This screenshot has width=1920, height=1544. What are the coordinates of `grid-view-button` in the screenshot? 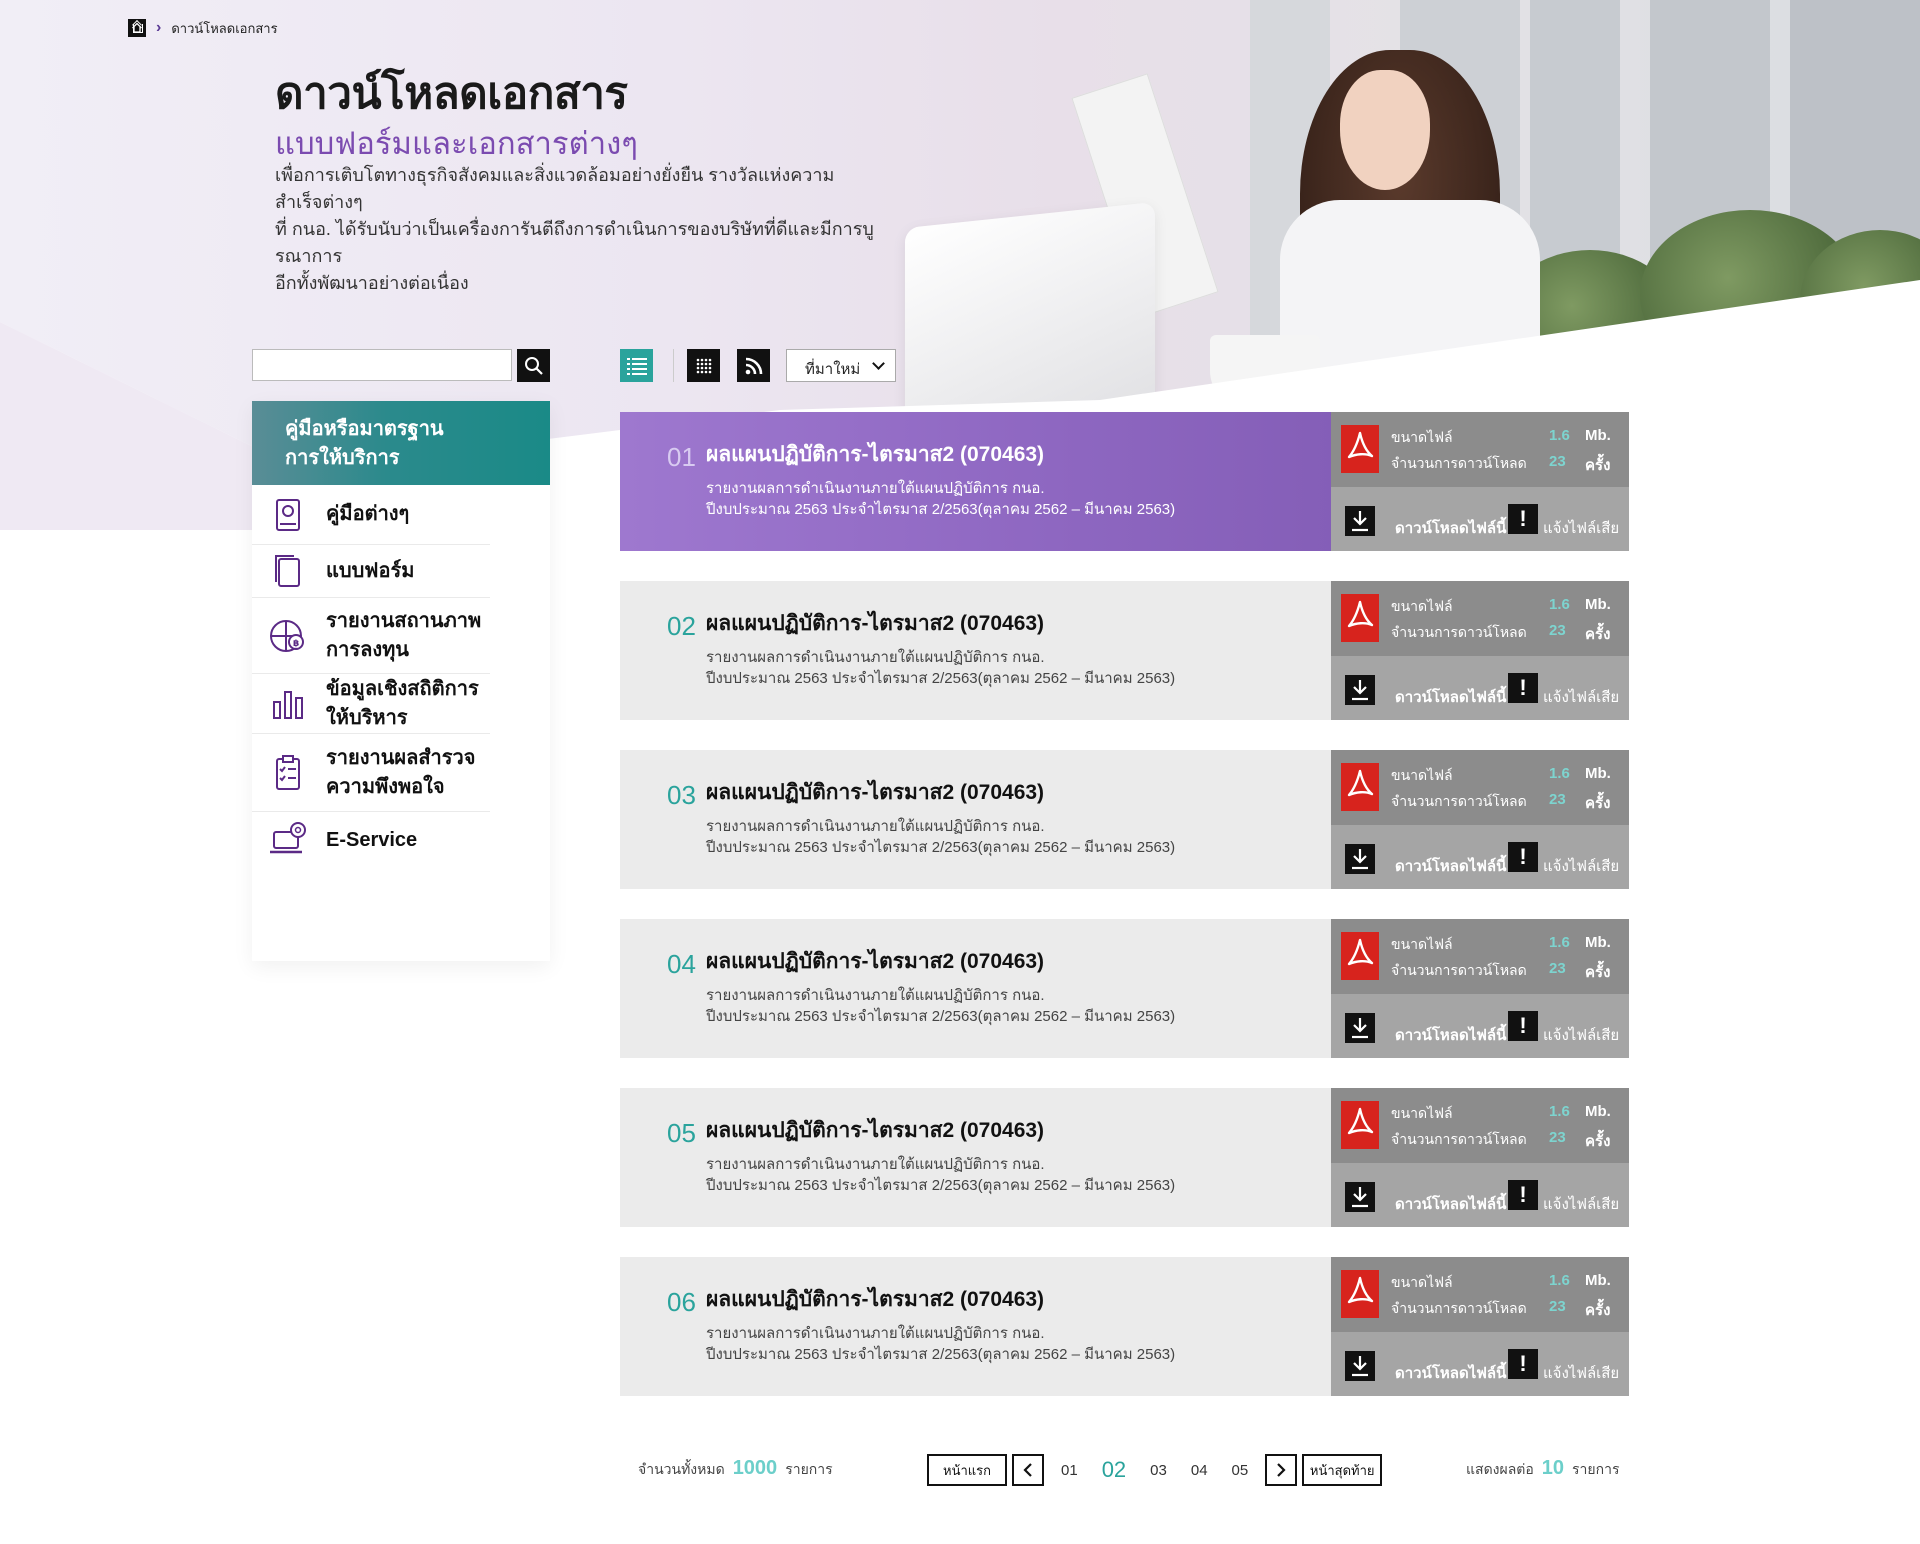 It's located at (703, 365).